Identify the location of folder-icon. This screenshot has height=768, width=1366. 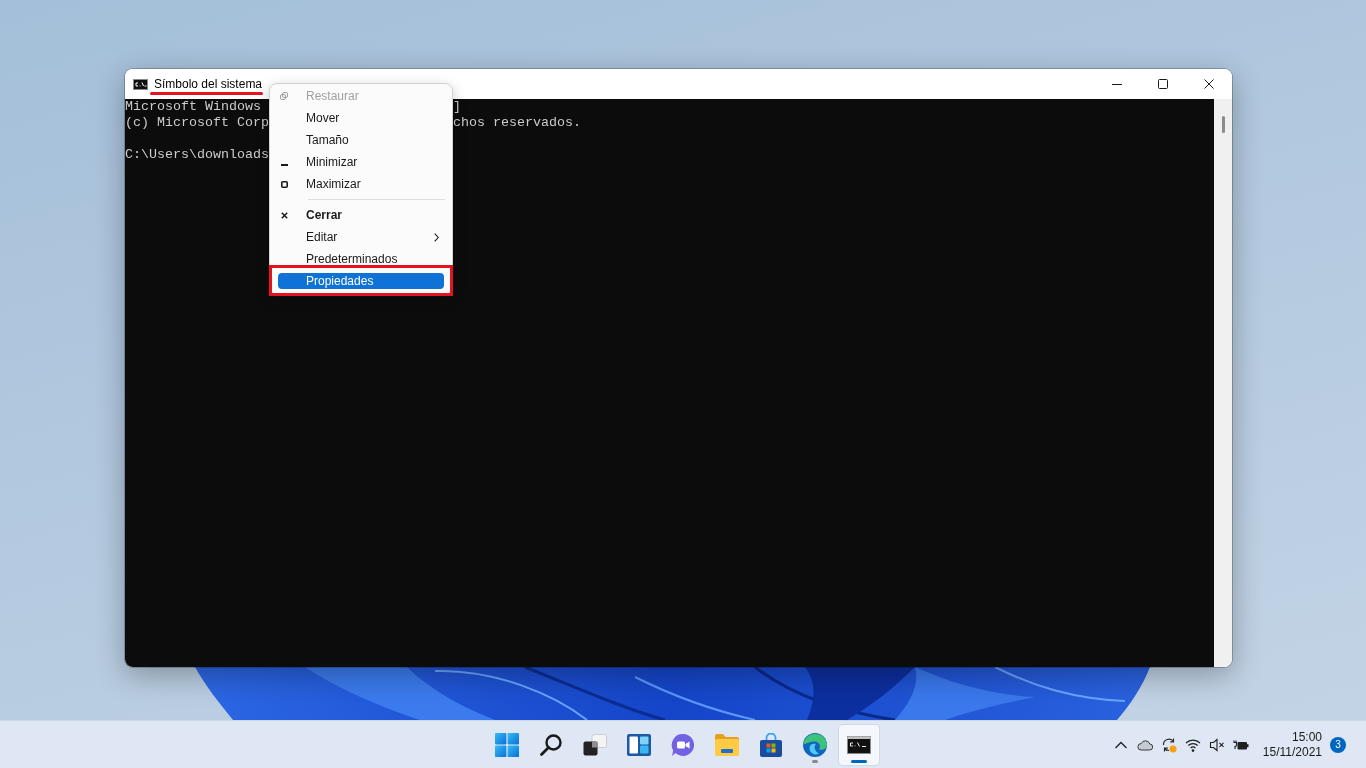
(727, 744).